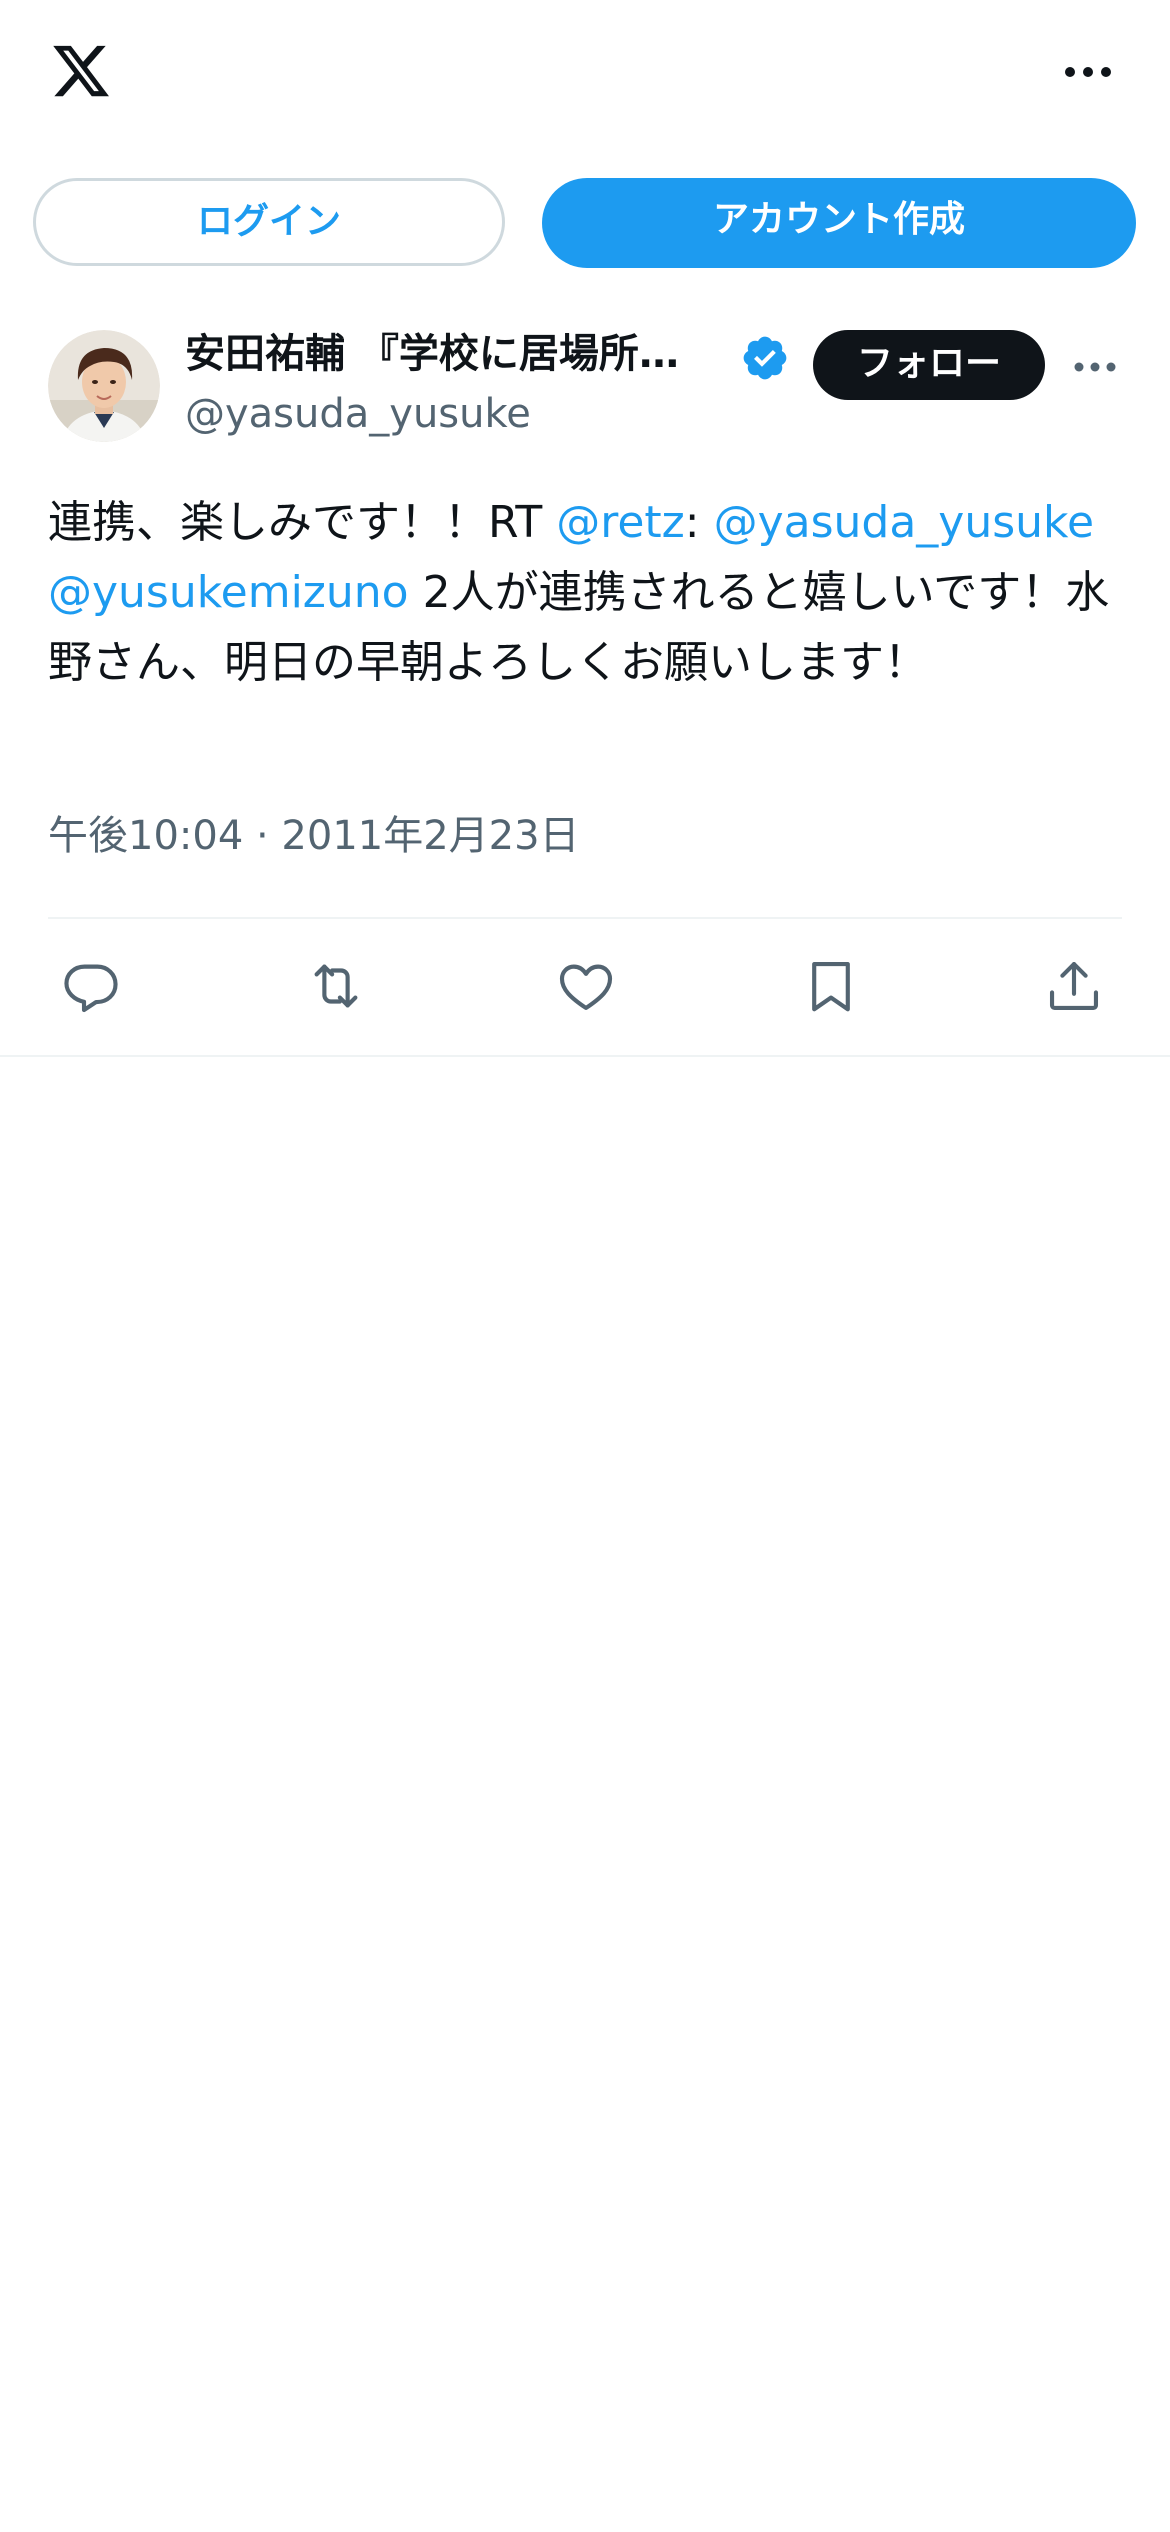  I want to click on mention-link: @retz, so click(620, 522).